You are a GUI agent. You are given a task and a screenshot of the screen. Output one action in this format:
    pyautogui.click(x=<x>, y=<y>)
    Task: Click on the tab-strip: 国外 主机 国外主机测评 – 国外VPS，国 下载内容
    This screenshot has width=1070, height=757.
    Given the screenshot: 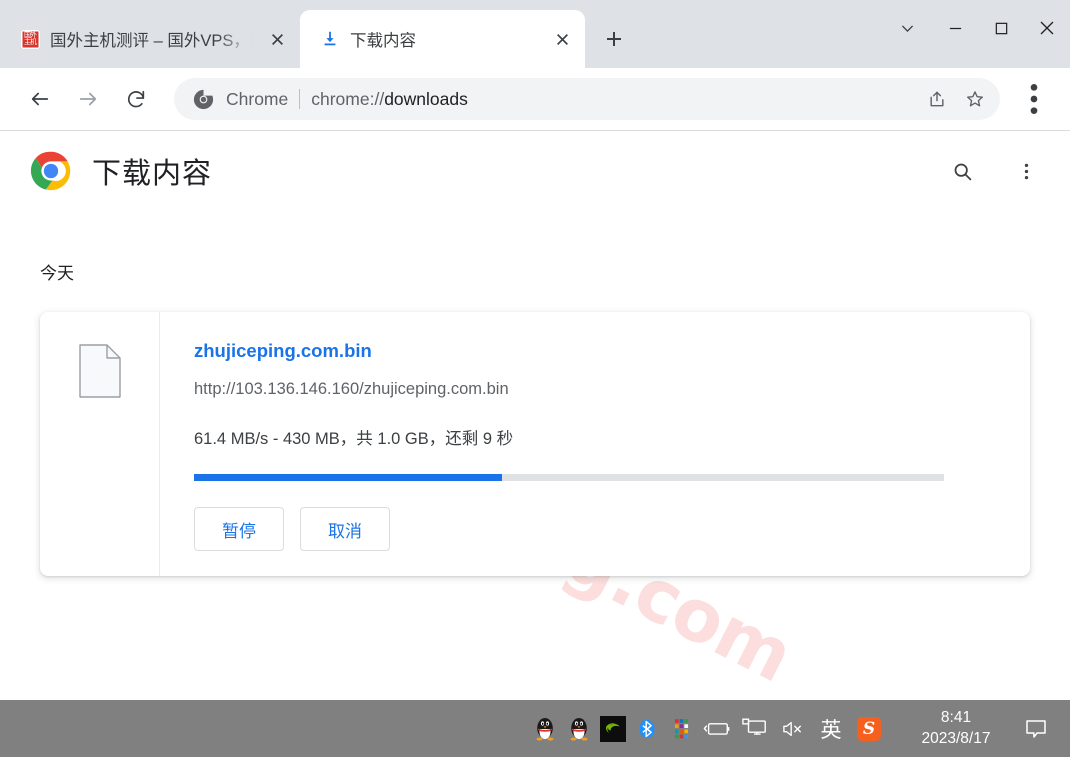 What is the action you would take?
    pyautogui.click(x=535, y=34)
    